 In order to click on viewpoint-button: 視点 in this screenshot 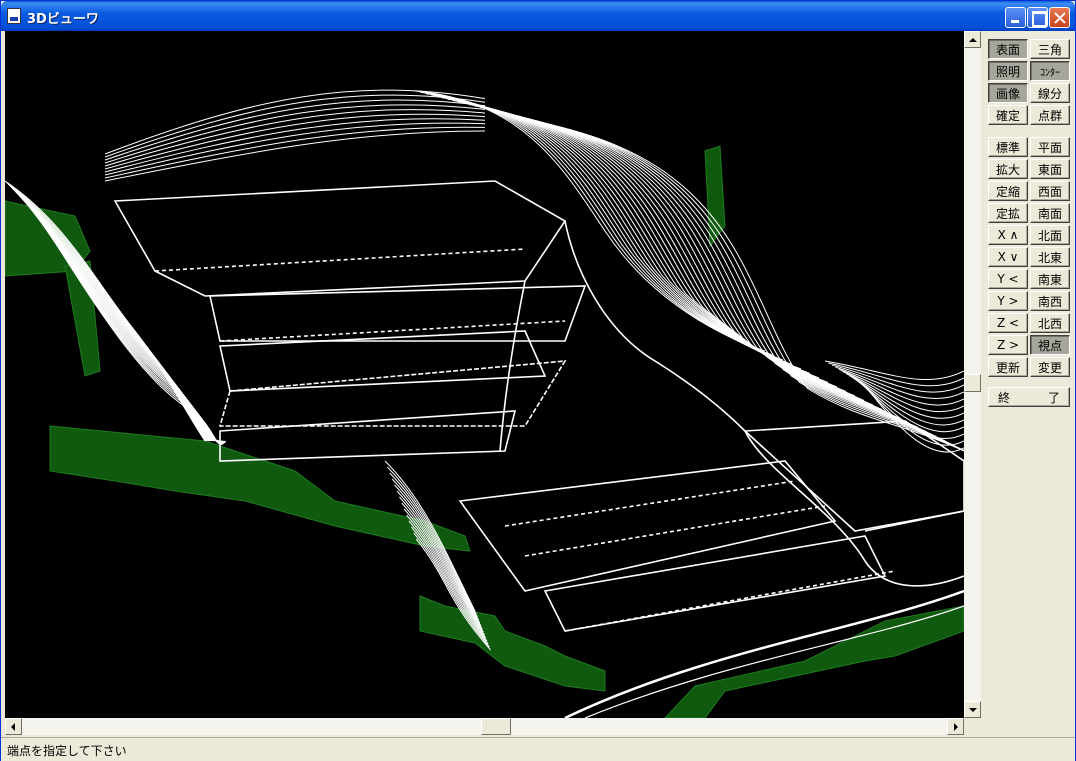, I will do `click(1050, 345)`.